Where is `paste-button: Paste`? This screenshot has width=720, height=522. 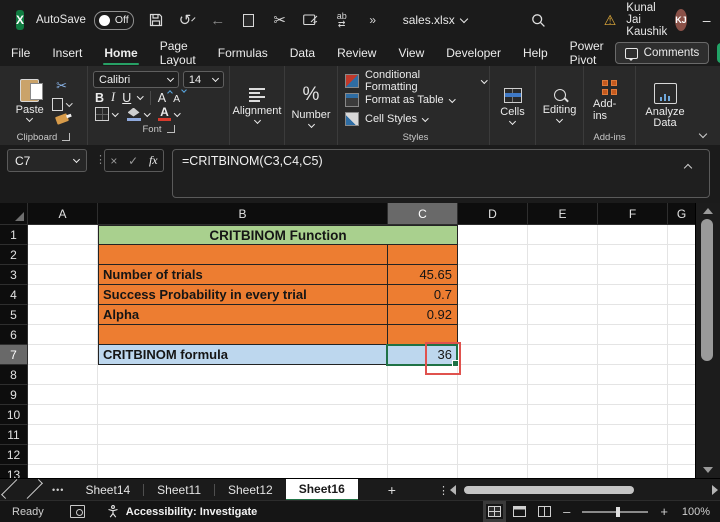 paste-button: Paste is located at coordinates (30, 101).